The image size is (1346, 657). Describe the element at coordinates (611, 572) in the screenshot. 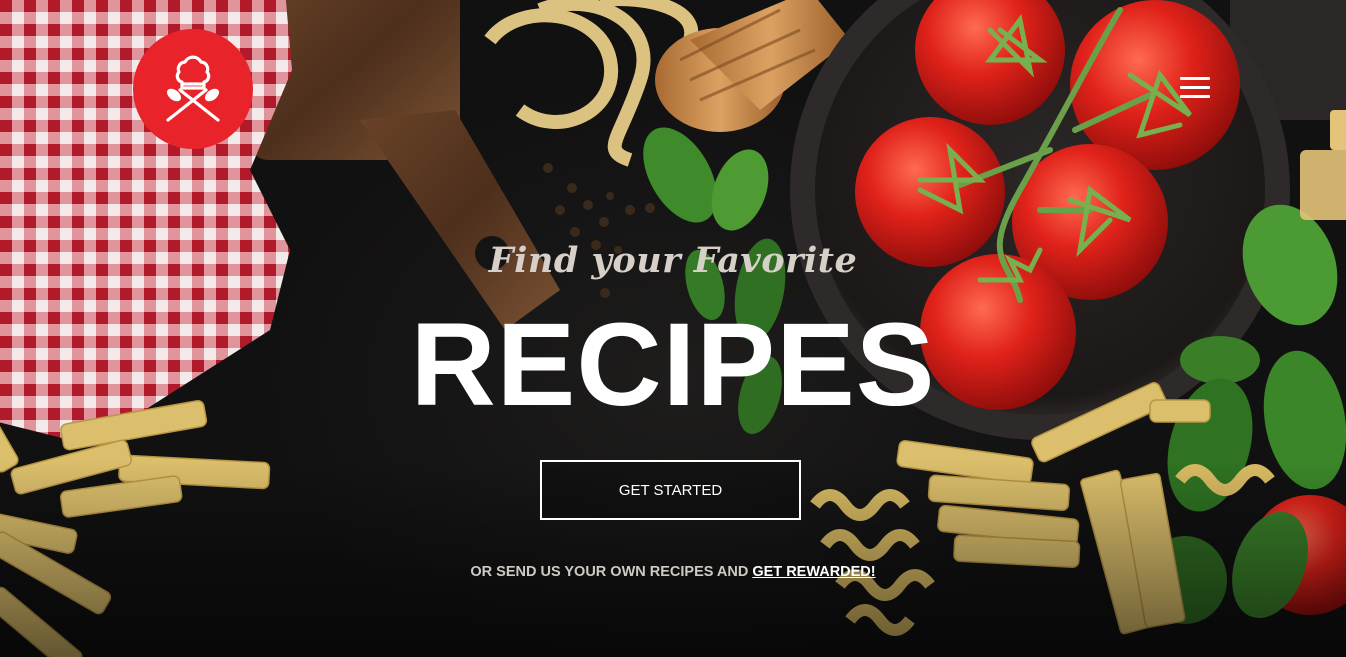

I see `subline-text: OR SEND US YOUR OWN RECIPES AND` at that location.